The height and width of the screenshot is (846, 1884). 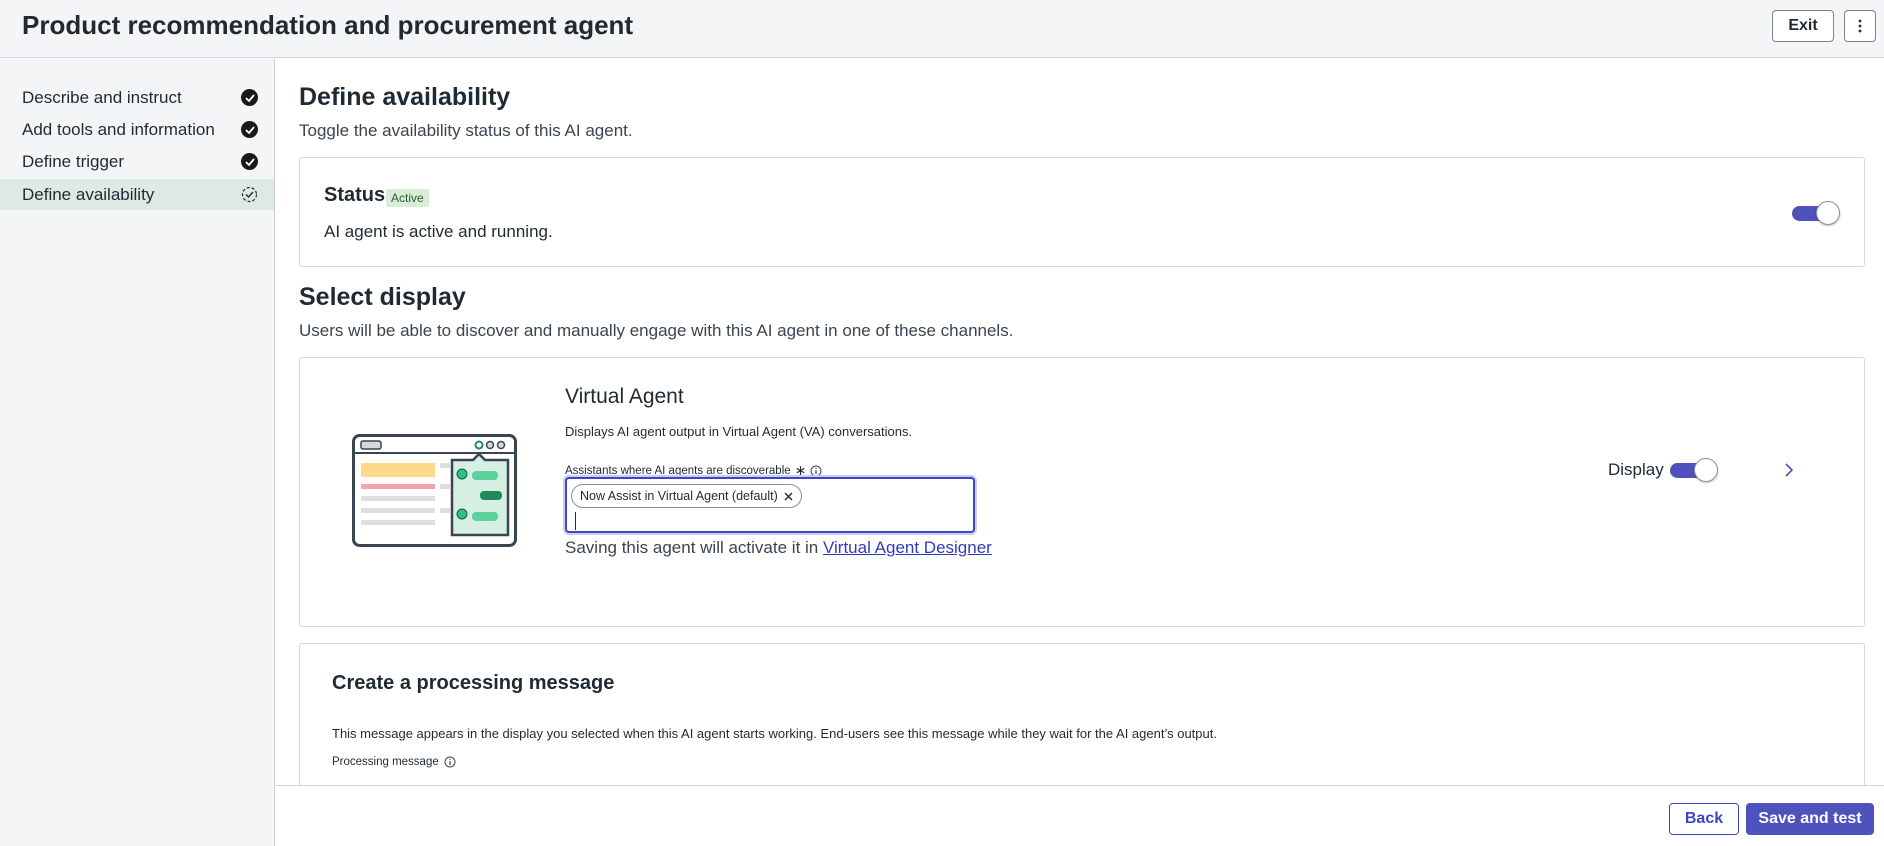 I want to click on status-badge: Active, so click(x=407, y=198).